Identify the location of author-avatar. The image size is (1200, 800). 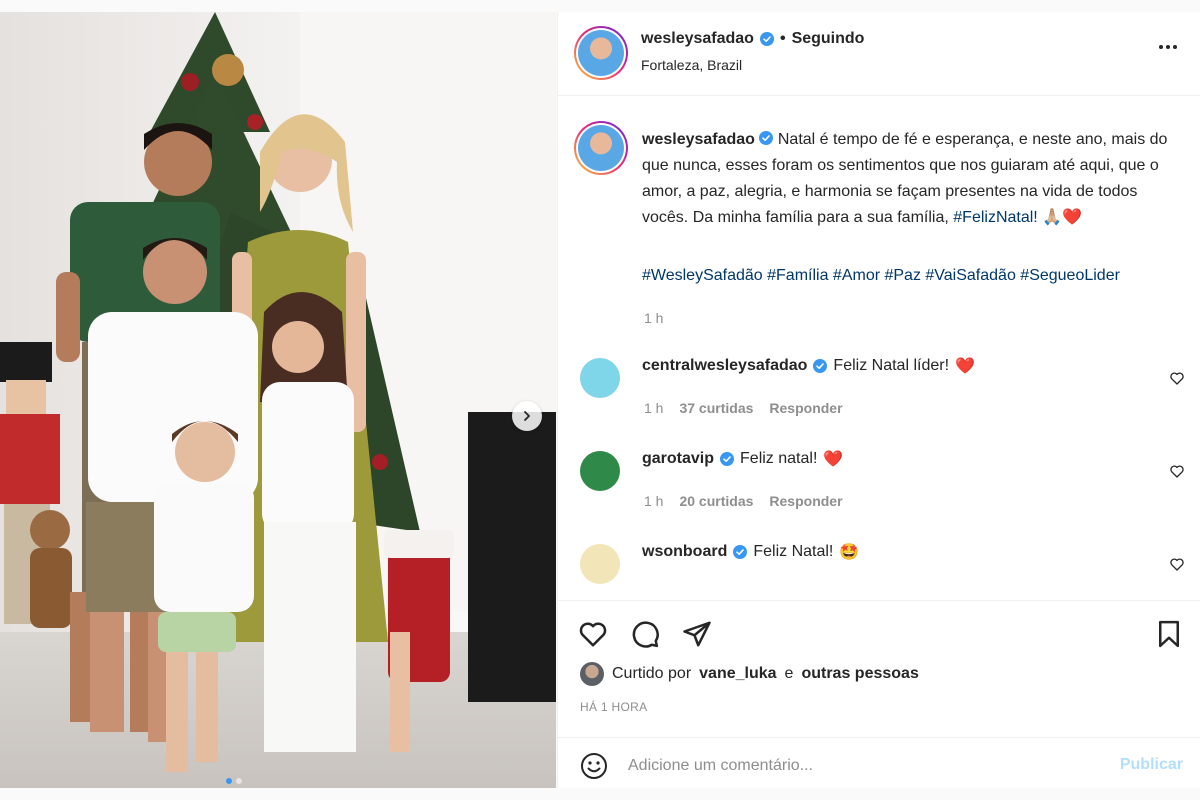
(601, 53).